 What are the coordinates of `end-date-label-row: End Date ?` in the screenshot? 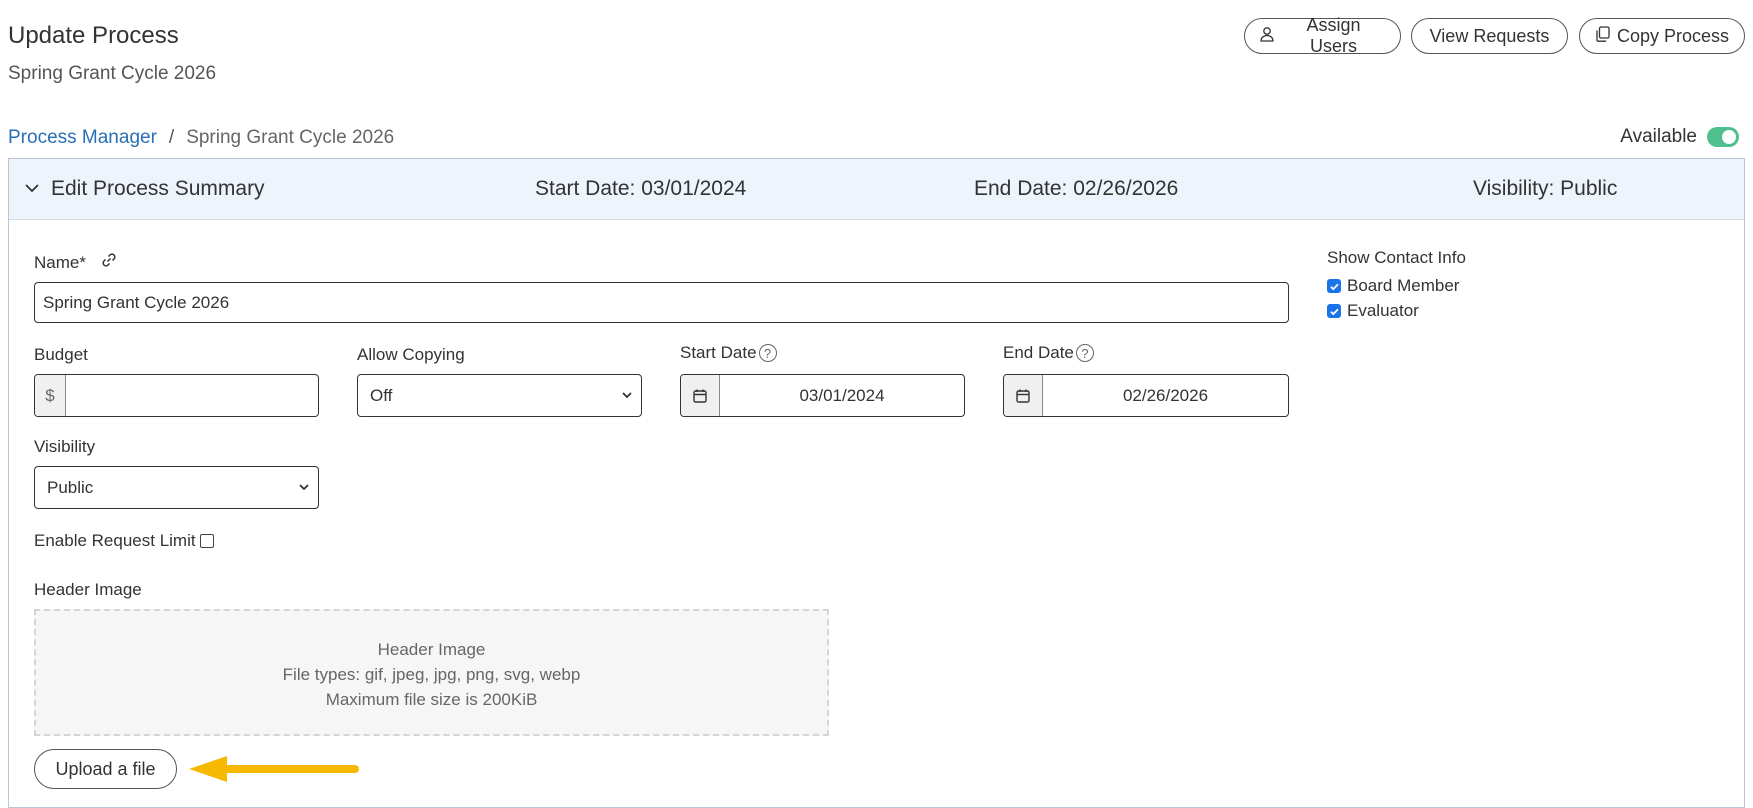 It's located at (1048, 353).